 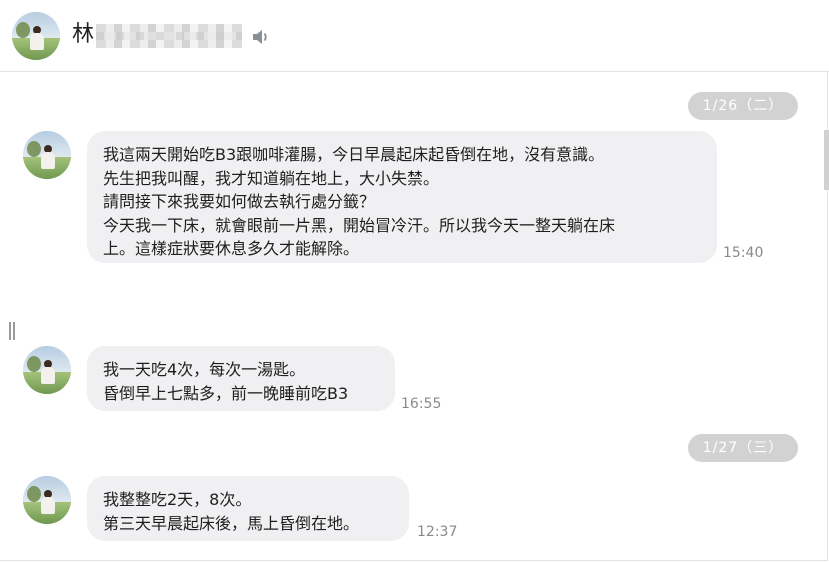 I want to click on message-bubble: 我一天吃4次，每次一湯匙。 昏倒早上七點多，前一晚睡前吃B3, so click(x=241, y=378).